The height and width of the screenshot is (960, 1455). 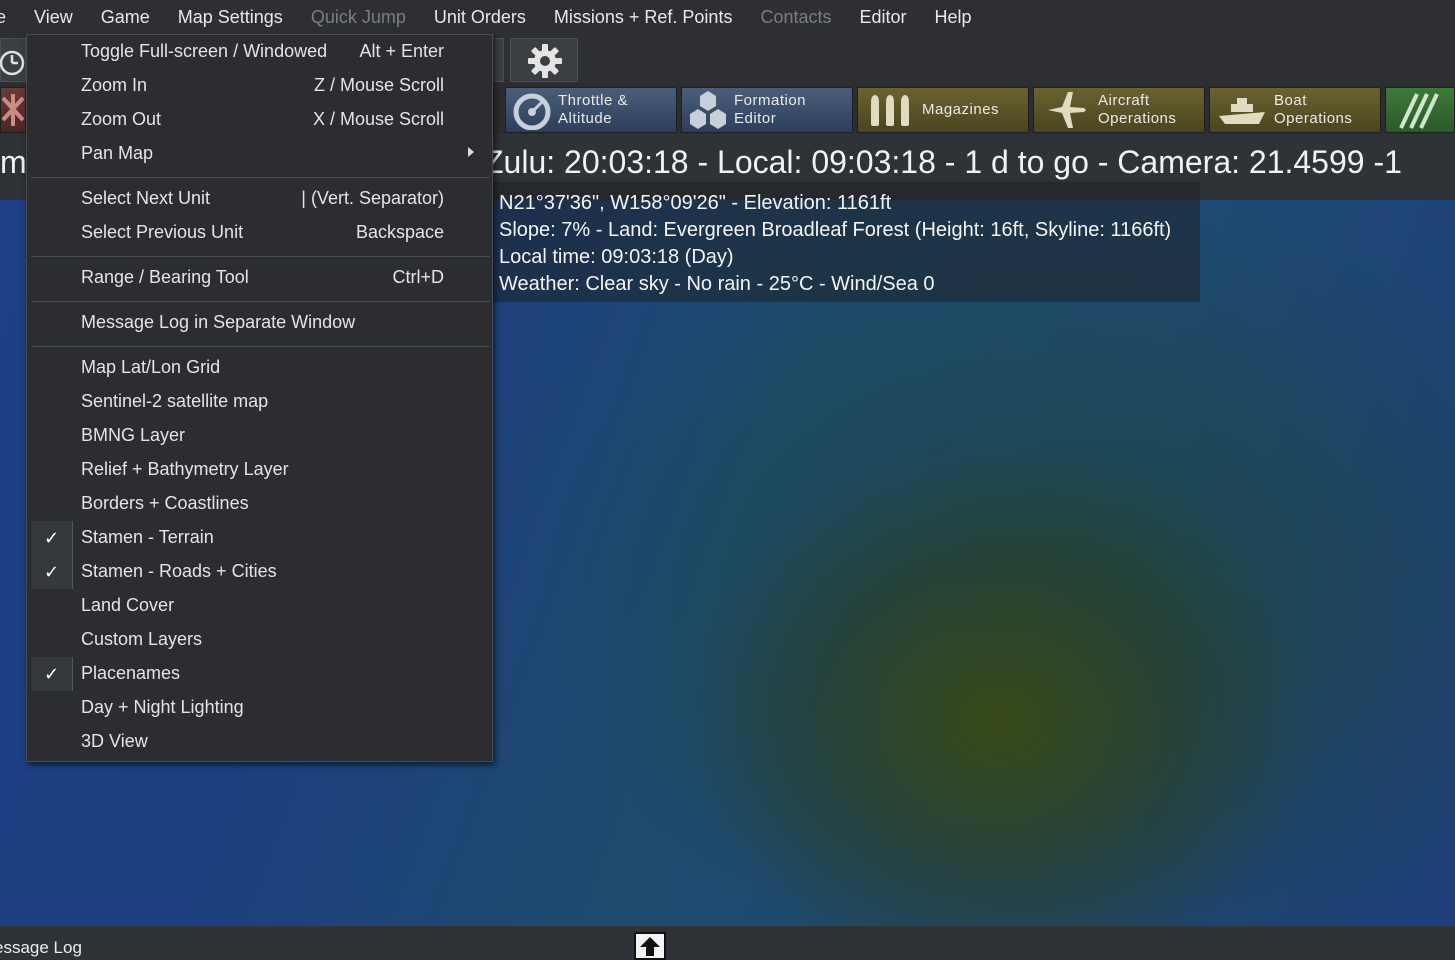 I want to click on ground-operations-button, so click(x=1420, y=110).